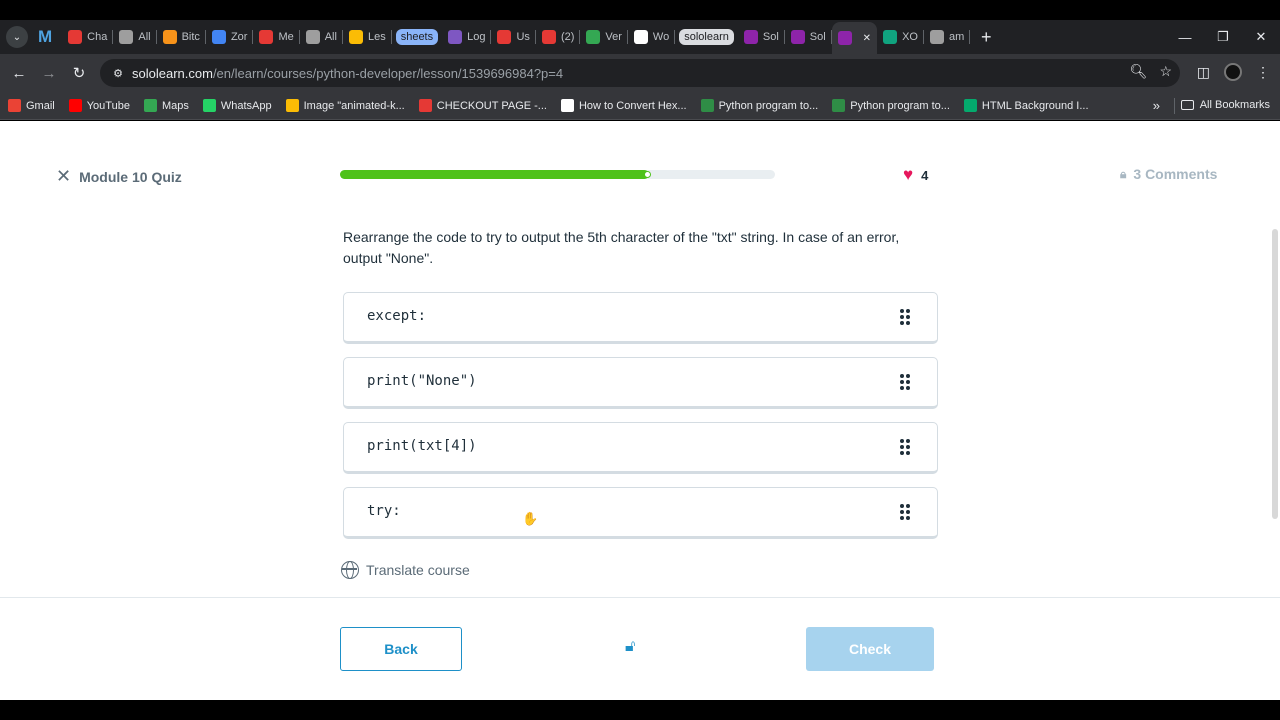  What do you see at coordinates (401, 649) in the screenshot?
I see `back-button: Back` at bounding box center [401, 649].